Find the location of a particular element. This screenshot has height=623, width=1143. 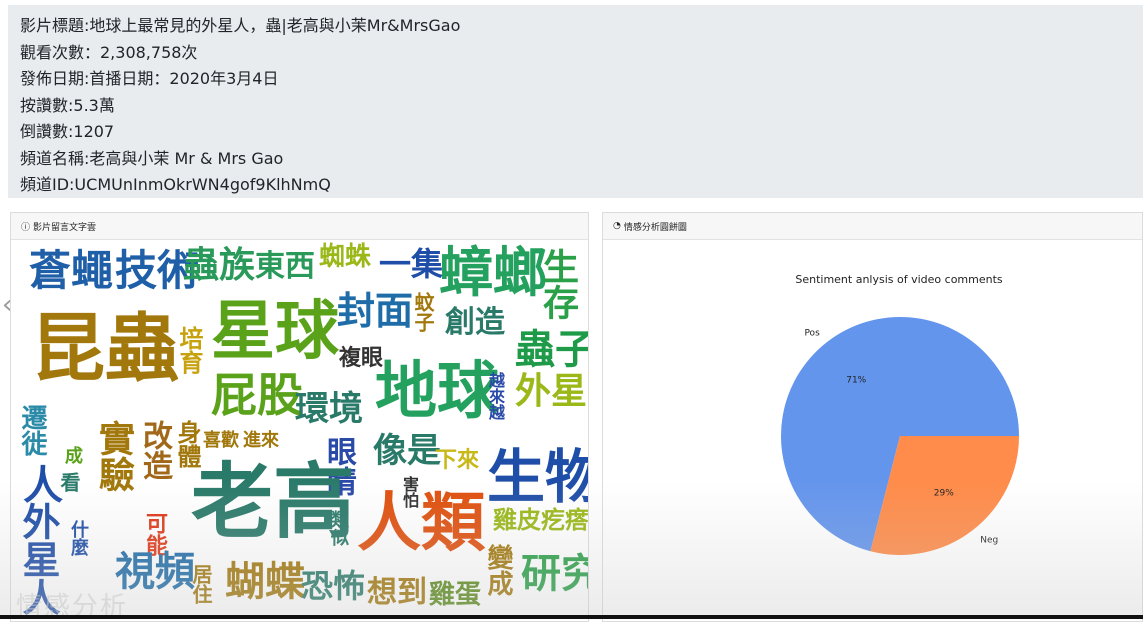

word: 成 is located at coordinates (72, 455).